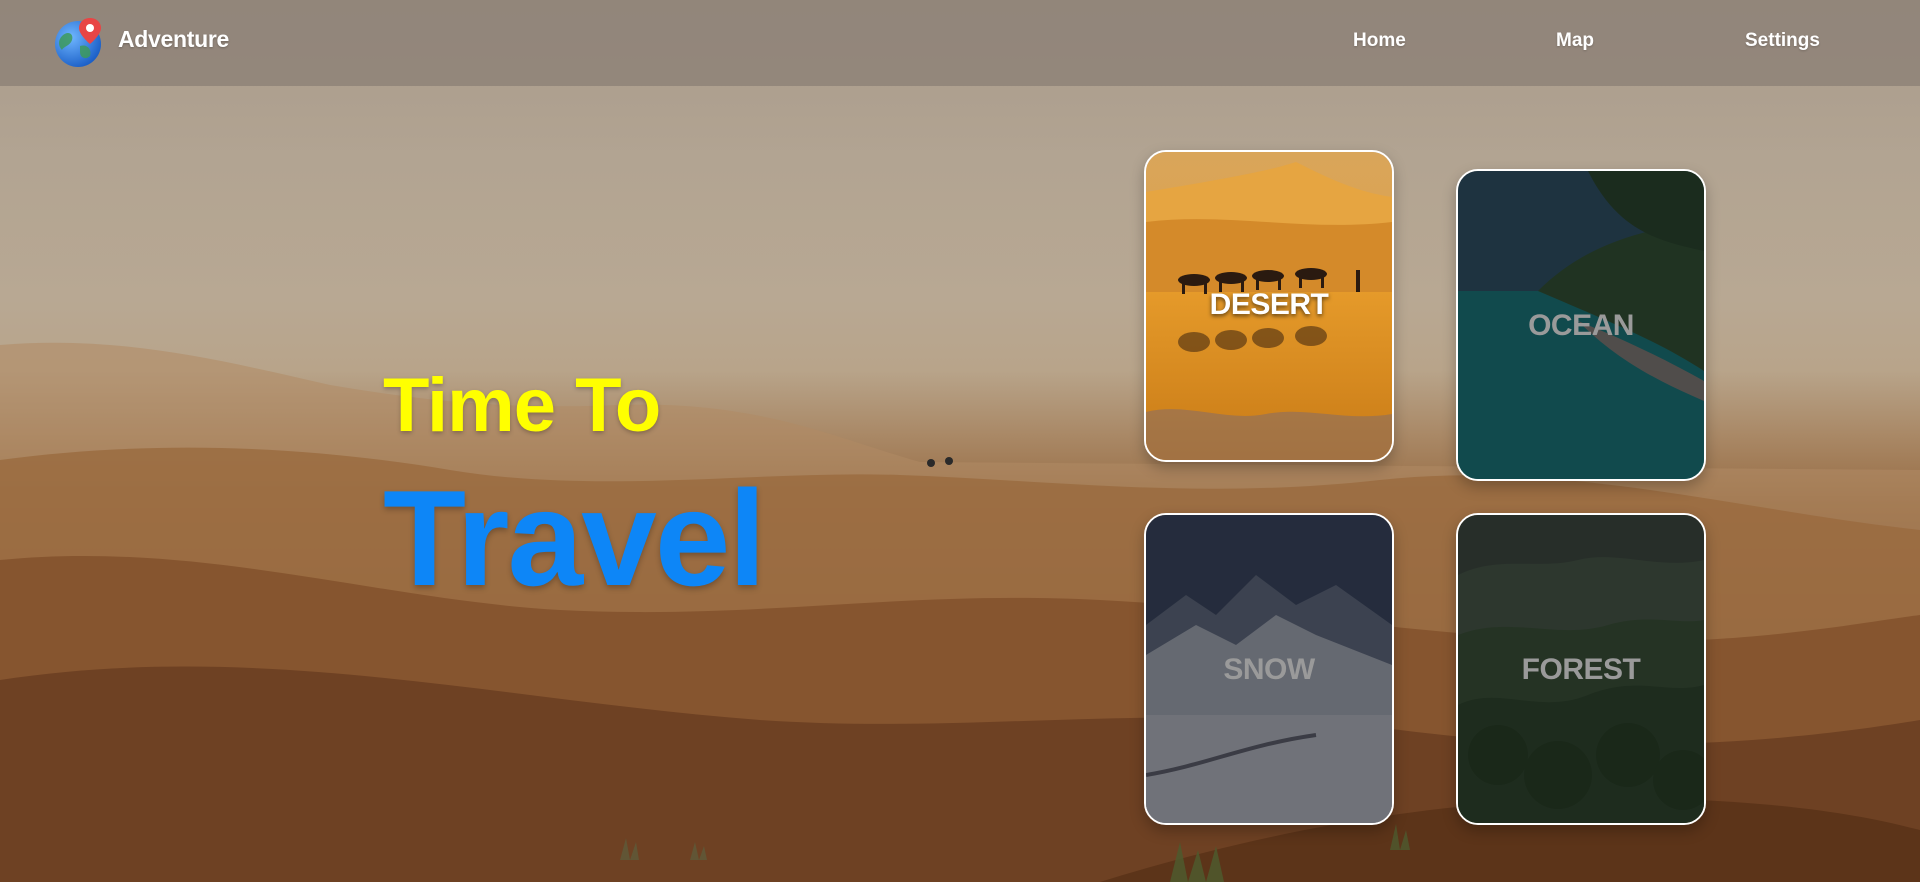 The height and width of the screenshot is (882, 1920). I want to click on destination-card-snow: SNOW, so click(1269, 669).